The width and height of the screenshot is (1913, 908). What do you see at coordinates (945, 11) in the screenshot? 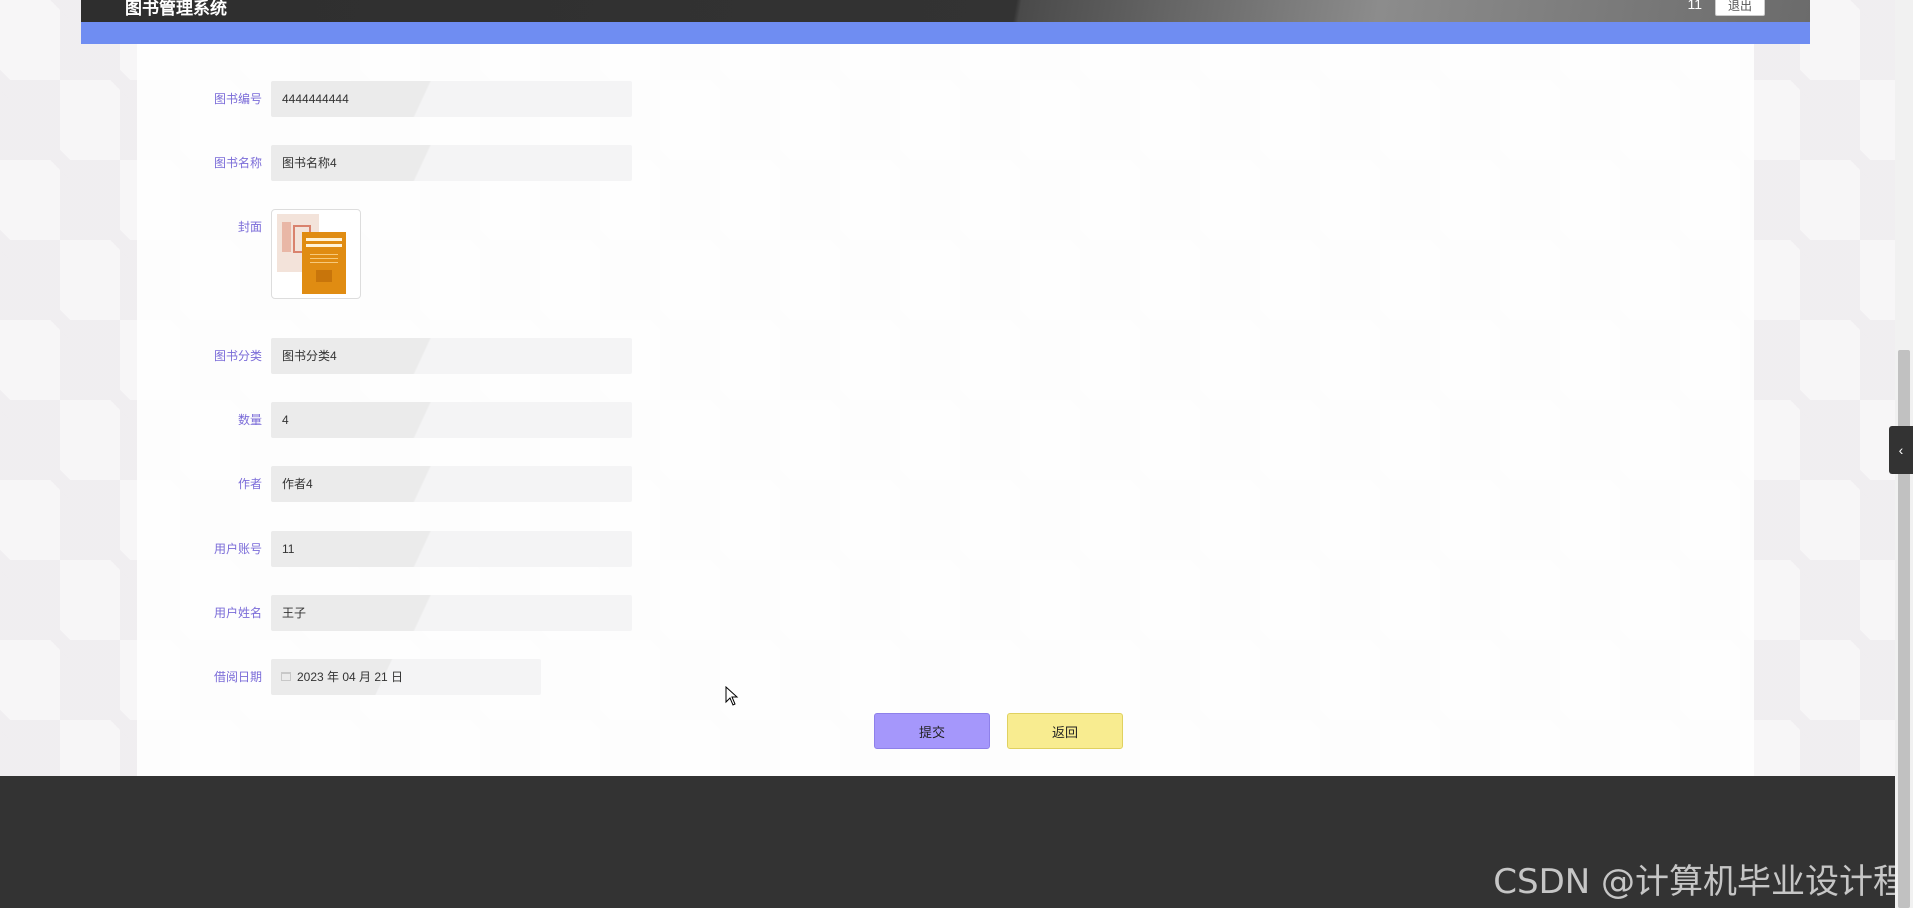
I see `top-navbar: 图书管理系统 11 退出` at bounding box center [945, 11].